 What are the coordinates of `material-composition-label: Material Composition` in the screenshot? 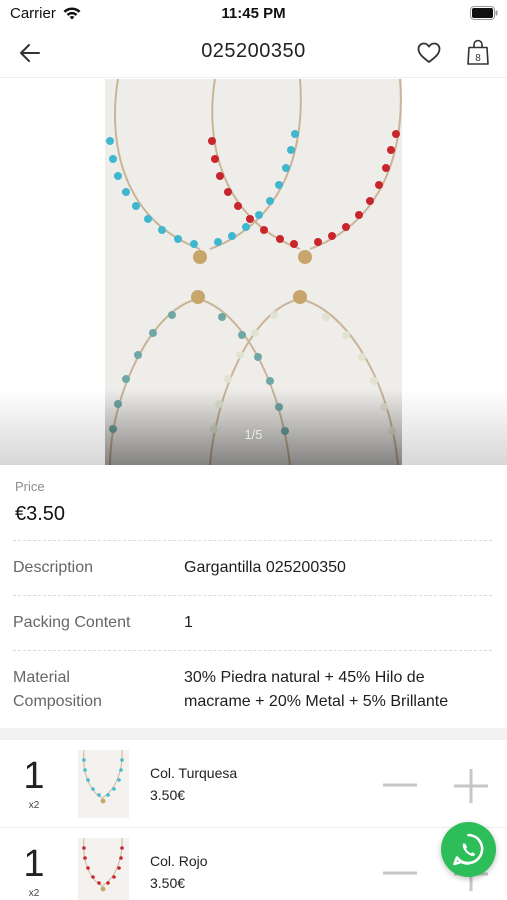 It's located at (57, 689).